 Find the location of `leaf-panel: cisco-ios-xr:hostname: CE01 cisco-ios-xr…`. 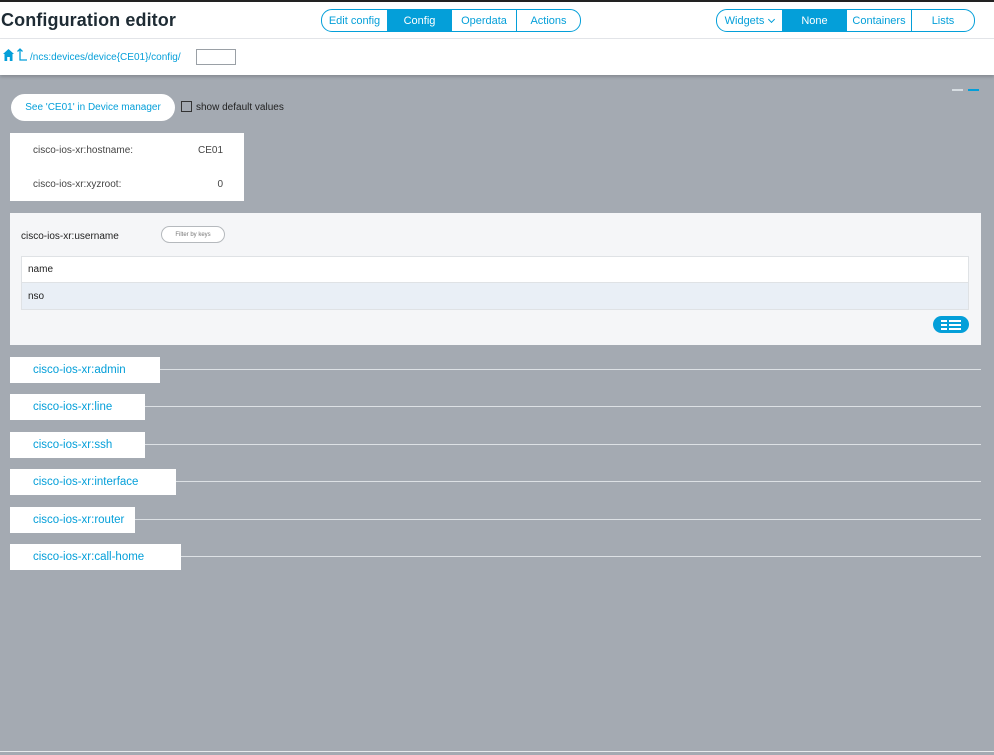

leaf-panel: cisco-ios-xr:hostname: CE01 cisco-ios-xr… is located at coordinates (127, 167).